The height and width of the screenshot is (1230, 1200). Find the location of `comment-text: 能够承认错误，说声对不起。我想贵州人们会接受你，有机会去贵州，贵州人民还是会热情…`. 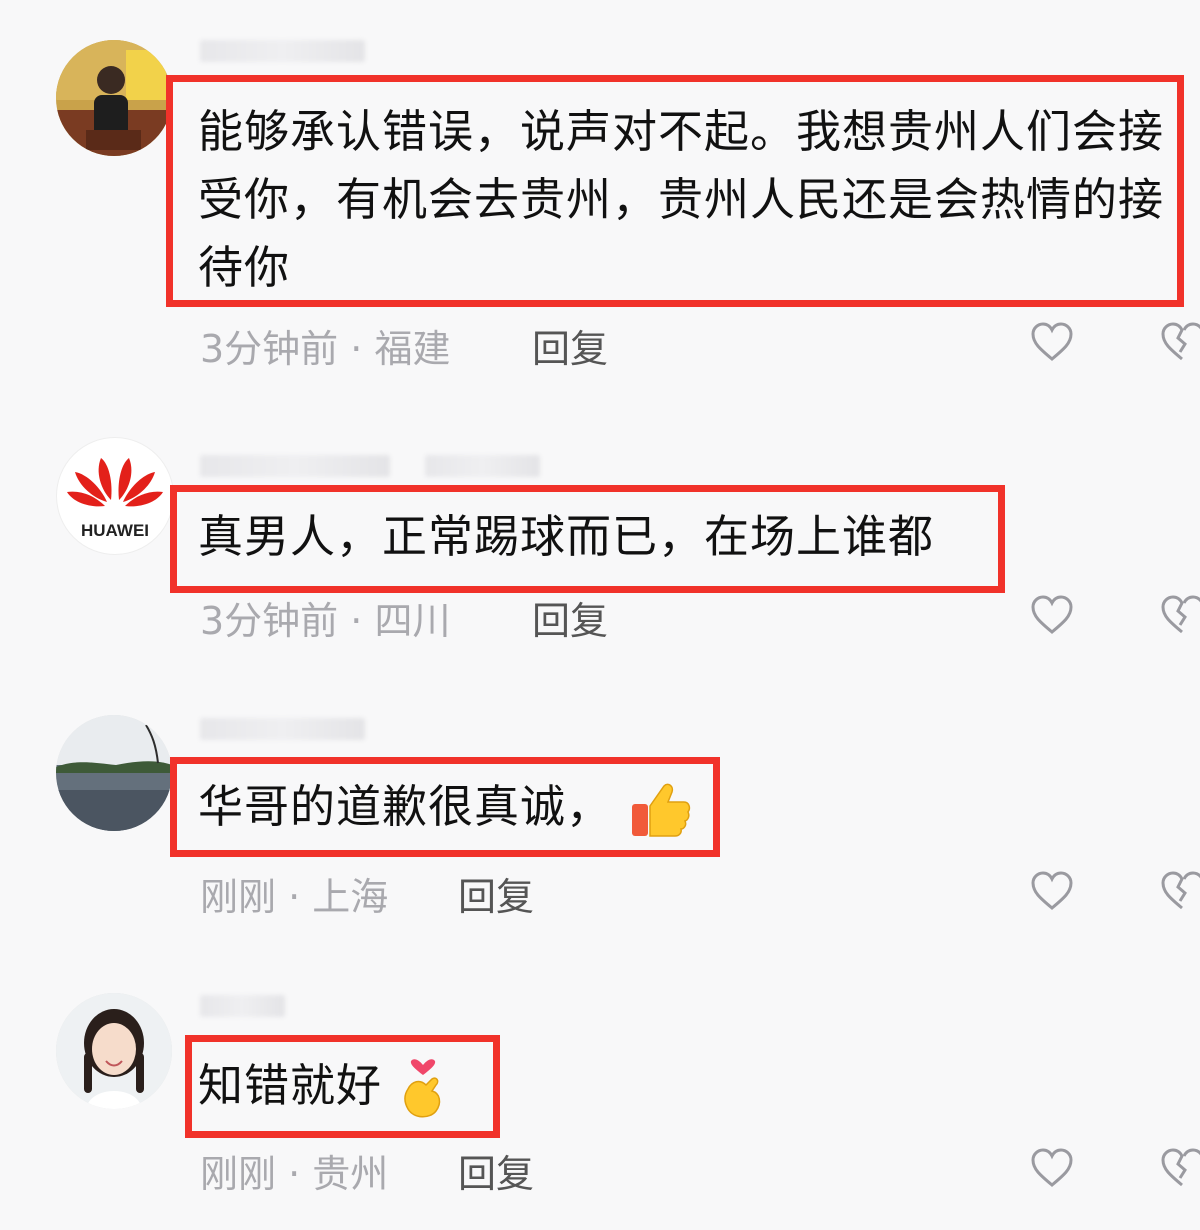

comment-text: 能够承认错误，说声对不起。我想贵州人们会接受你，有机会去贵州，贵州人民还是会热情… is located at coordinates (681, 199).